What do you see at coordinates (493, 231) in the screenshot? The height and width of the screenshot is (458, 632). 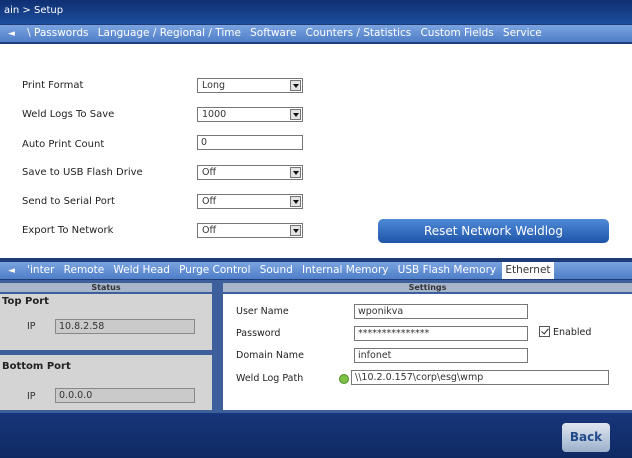 I see `reset-network-weldlog-button: Reset Network Weldlog` at bounding box center [493, 231].